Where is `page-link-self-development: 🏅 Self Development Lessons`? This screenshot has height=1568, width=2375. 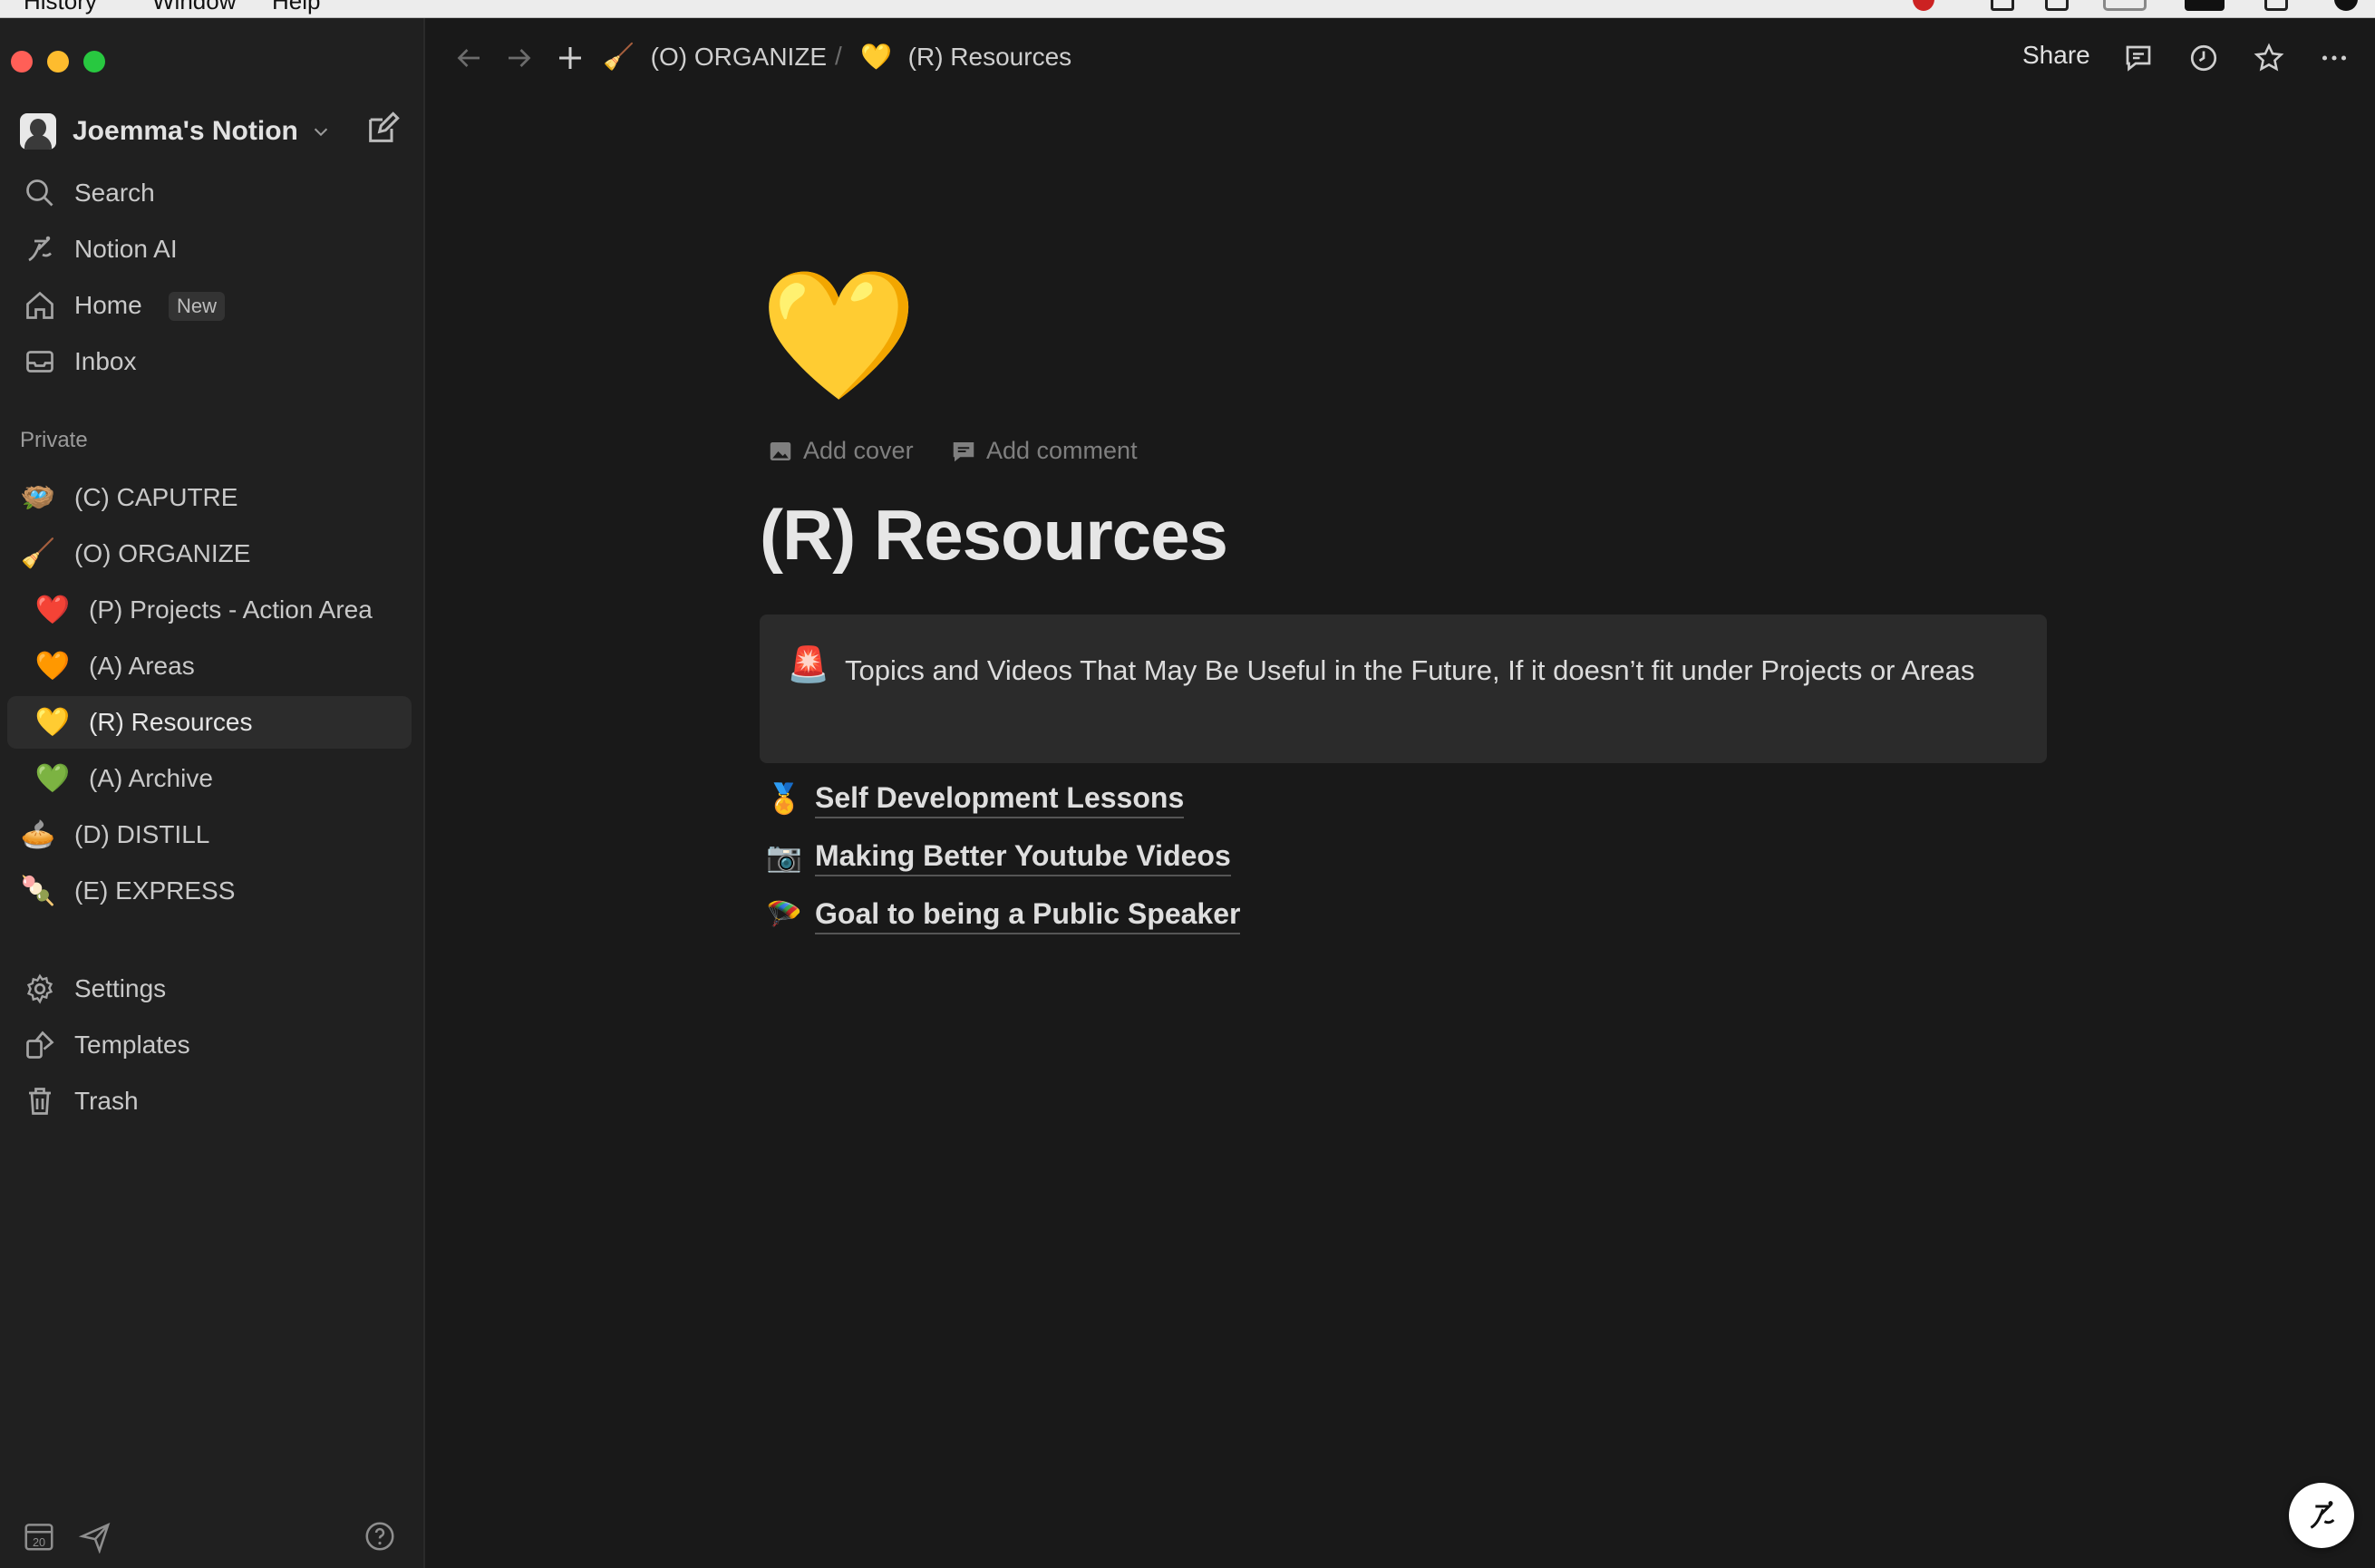
page-link-self-development: 🏅 Self Development Lessons is located at coordinates (975, 799).